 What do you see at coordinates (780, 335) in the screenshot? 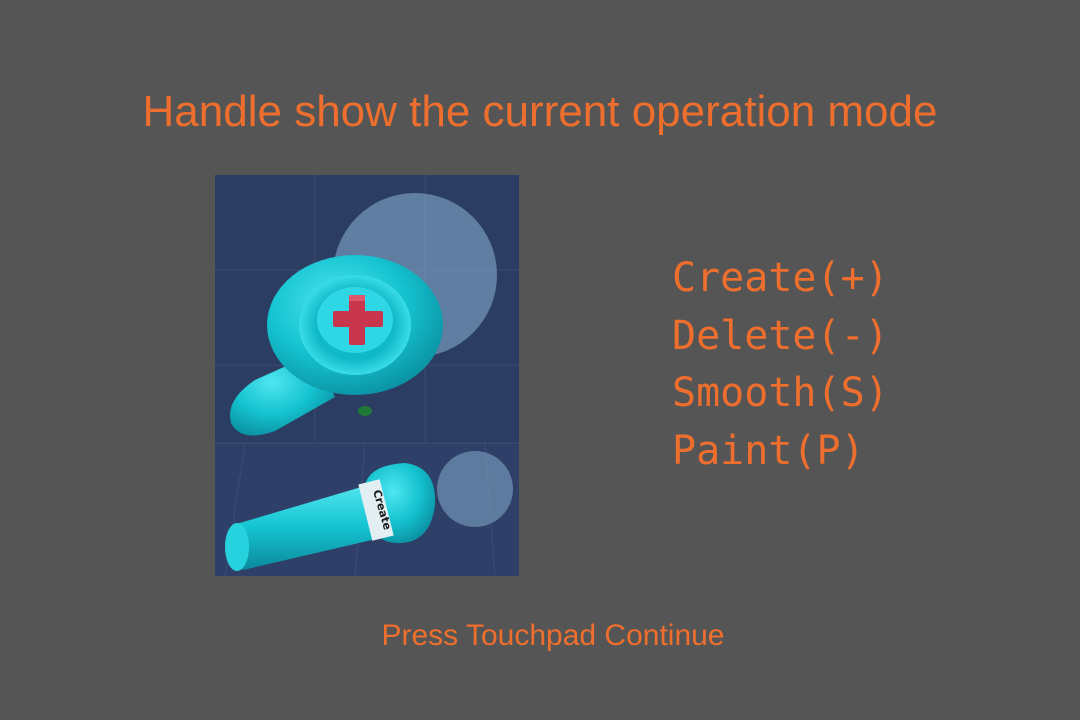
I see `mode-delete: Delete(-)` at bounding box center [780, 335].